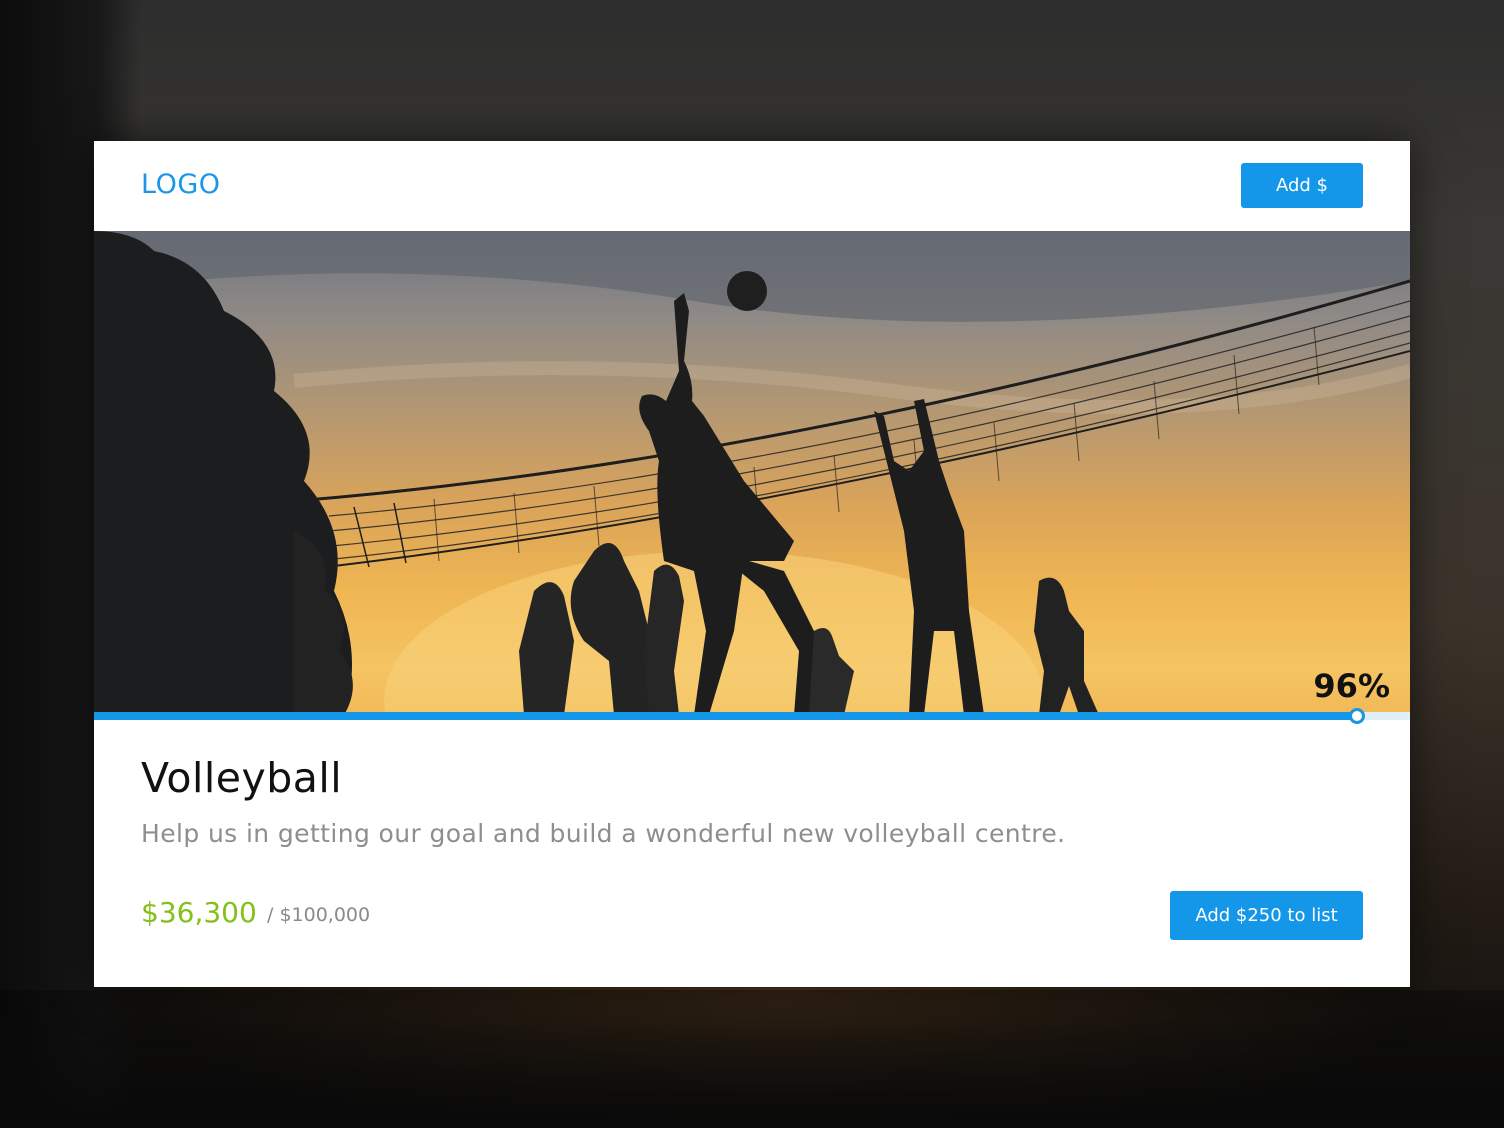 This screenshot has width=1504, height=1128. What do you see at coordinates (181, 184) in the screenshot?
I see `logo: LOGO` at bounding box center [181, 184].